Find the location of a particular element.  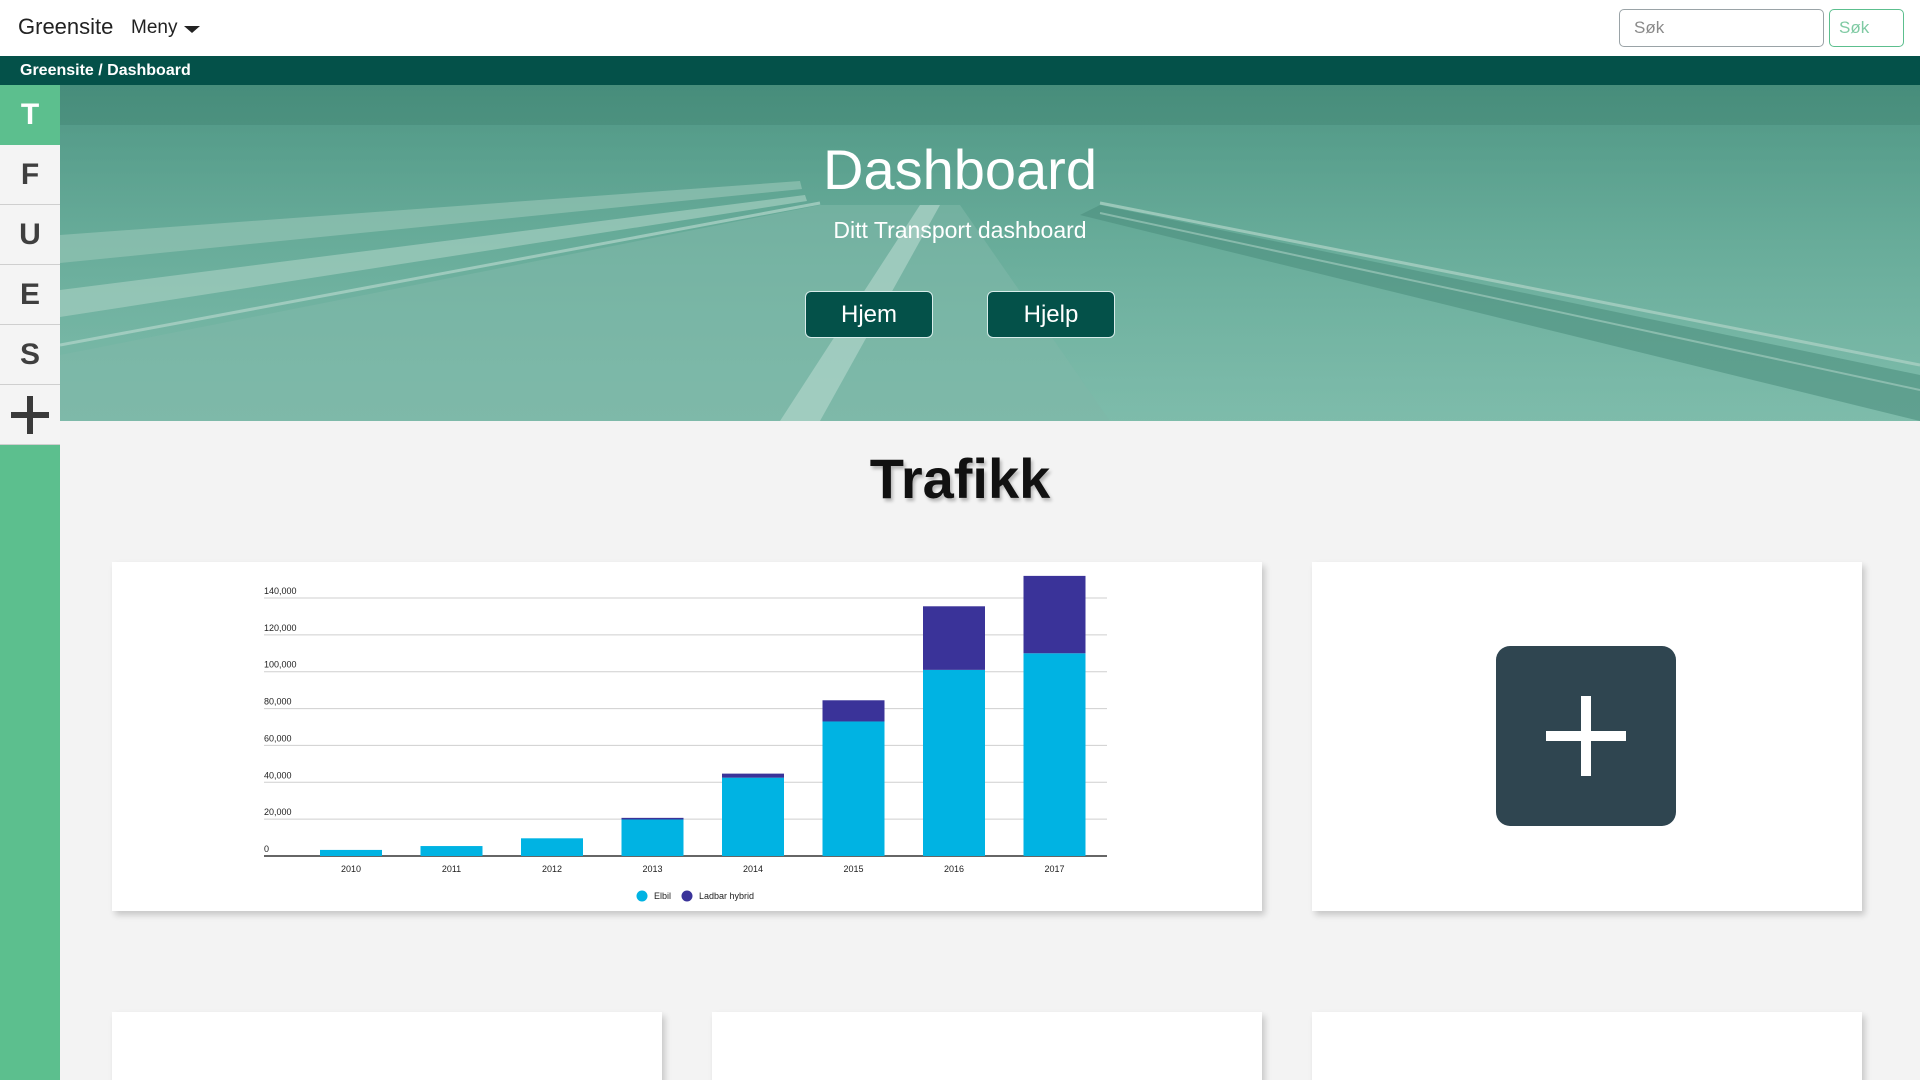

menu-dropdown: Meny is located at coordinates (166, 28).